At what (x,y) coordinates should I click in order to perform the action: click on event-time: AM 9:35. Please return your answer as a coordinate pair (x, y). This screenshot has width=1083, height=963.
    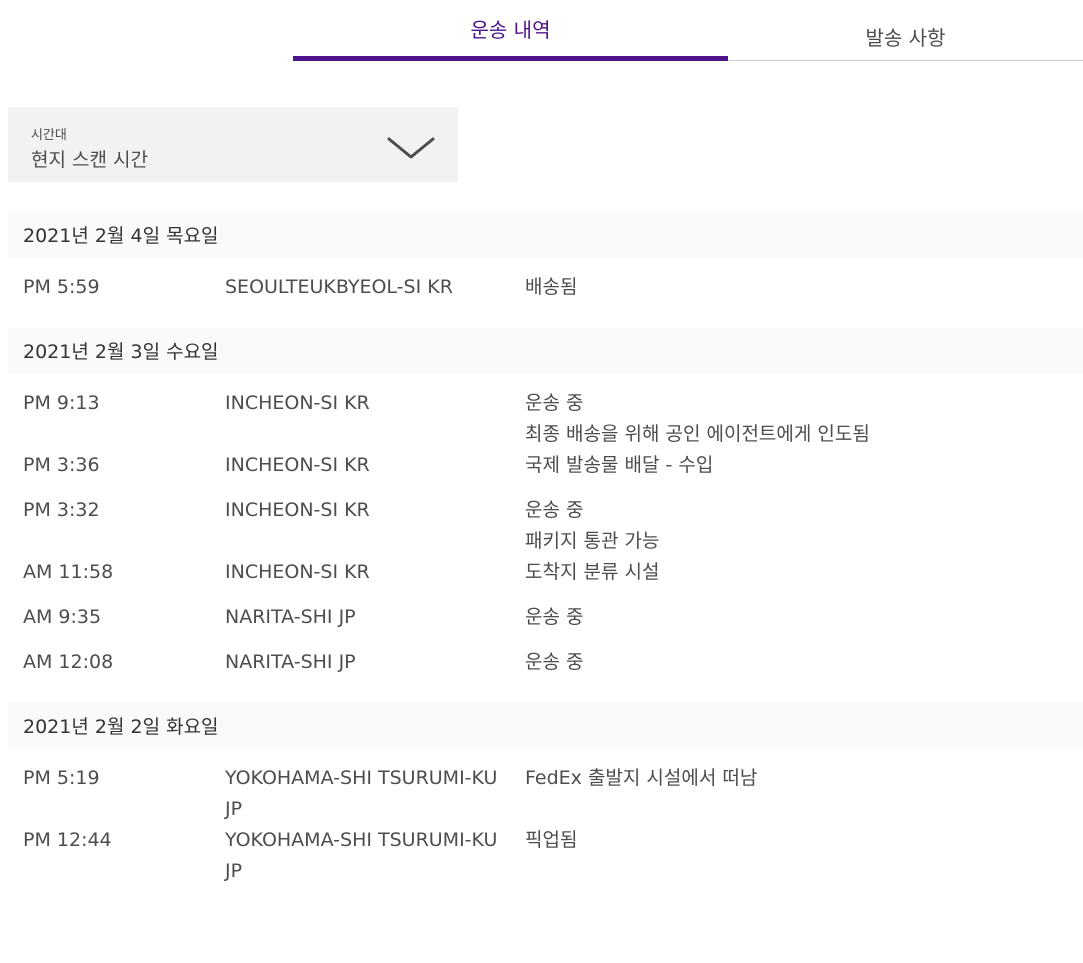
    Looking at the image, I should click on (62, 617).